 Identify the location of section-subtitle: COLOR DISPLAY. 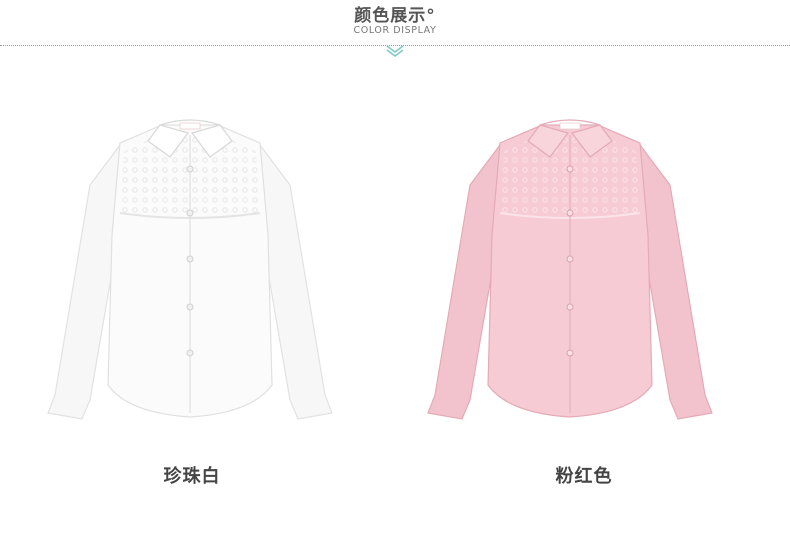
(395, 30).